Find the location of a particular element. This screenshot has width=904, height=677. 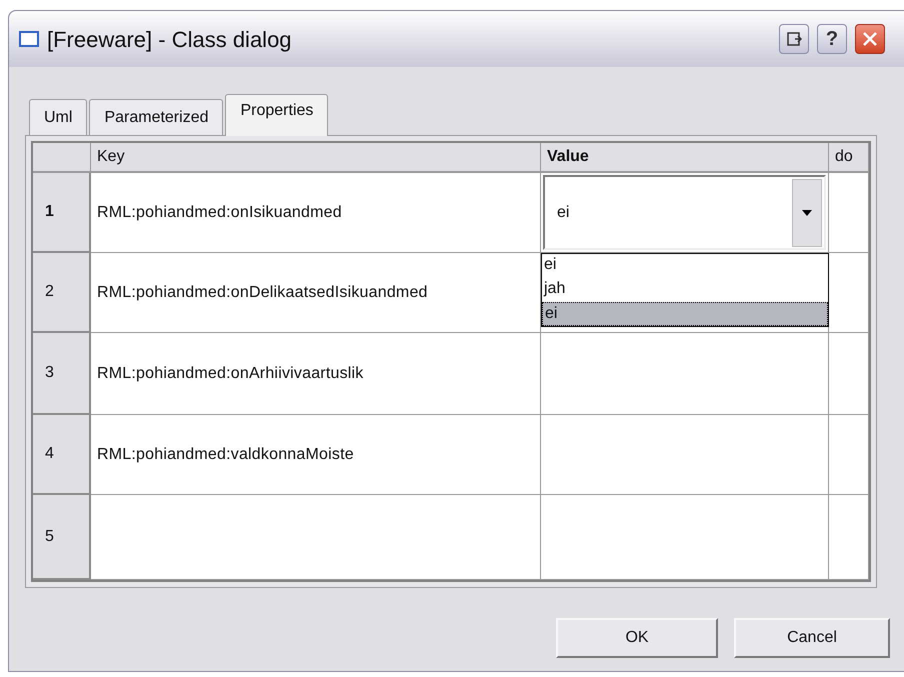

key-cell: RML:pohiandmed:onIsikuandmed is located at coordinates (316, 213).